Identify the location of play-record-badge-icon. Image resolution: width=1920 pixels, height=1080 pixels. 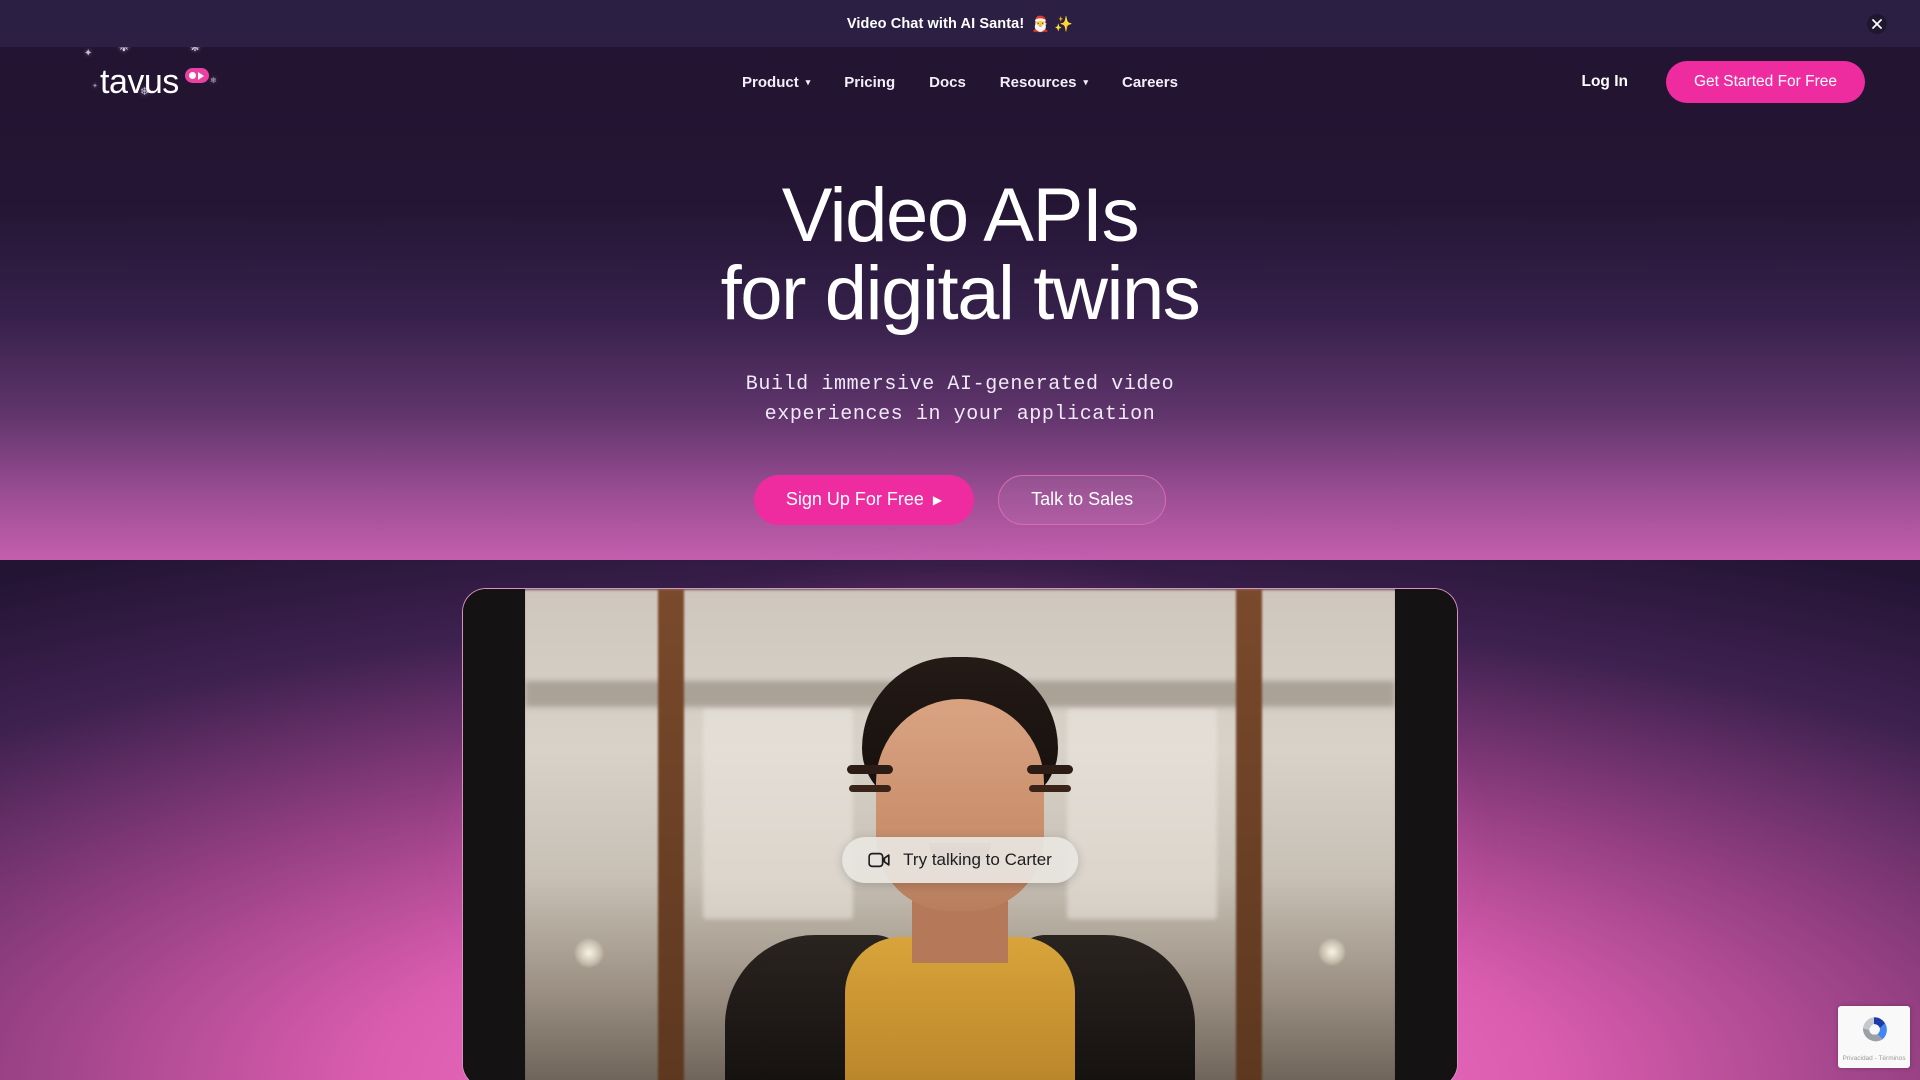
(196, 75).